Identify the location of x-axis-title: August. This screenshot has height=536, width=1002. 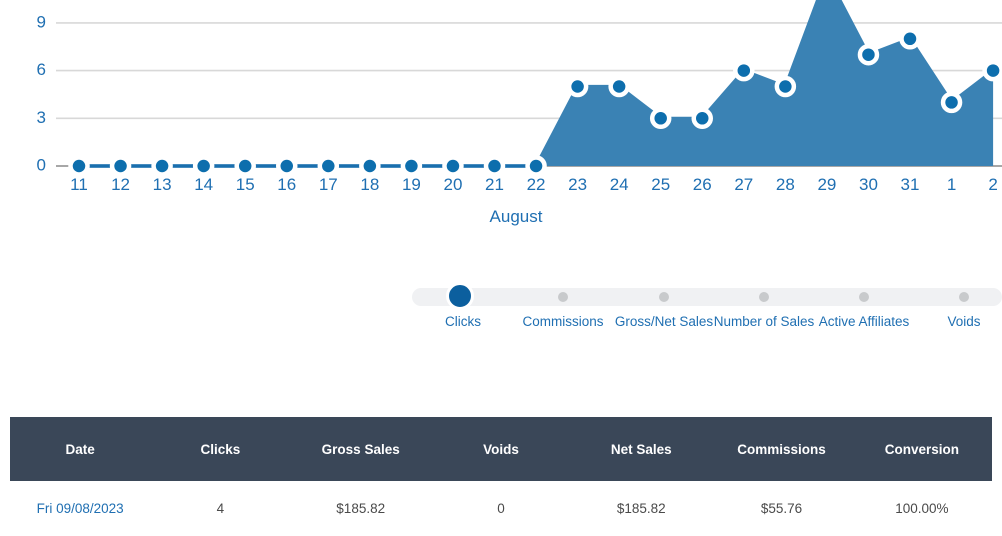
(516, 216).